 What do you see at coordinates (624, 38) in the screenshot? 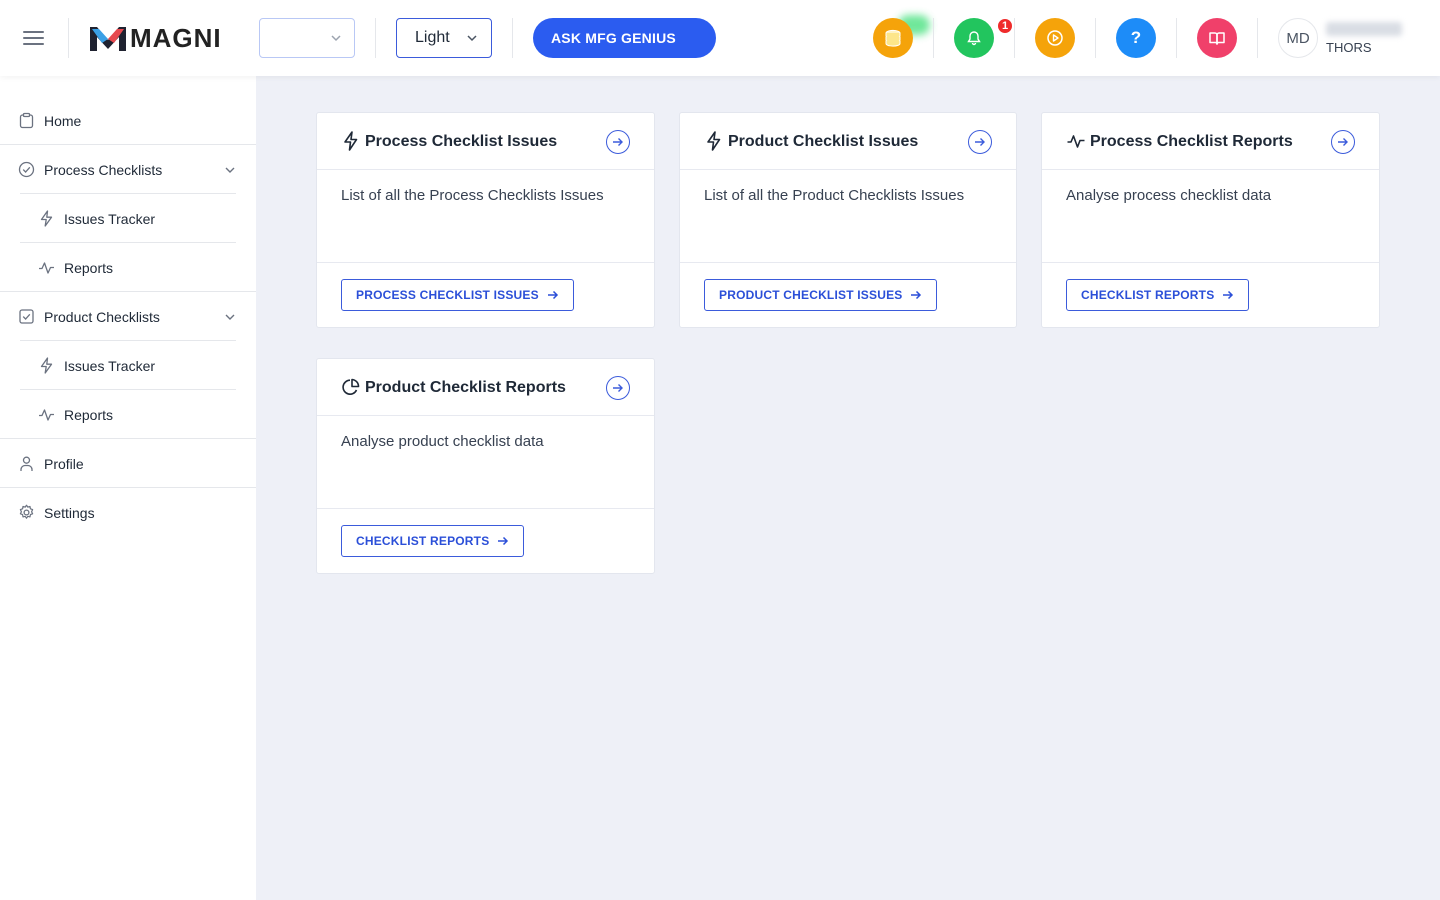
I see `ask-mfg-genius-button: ASK MFG GENIUS` at bounding box center [624, 38].